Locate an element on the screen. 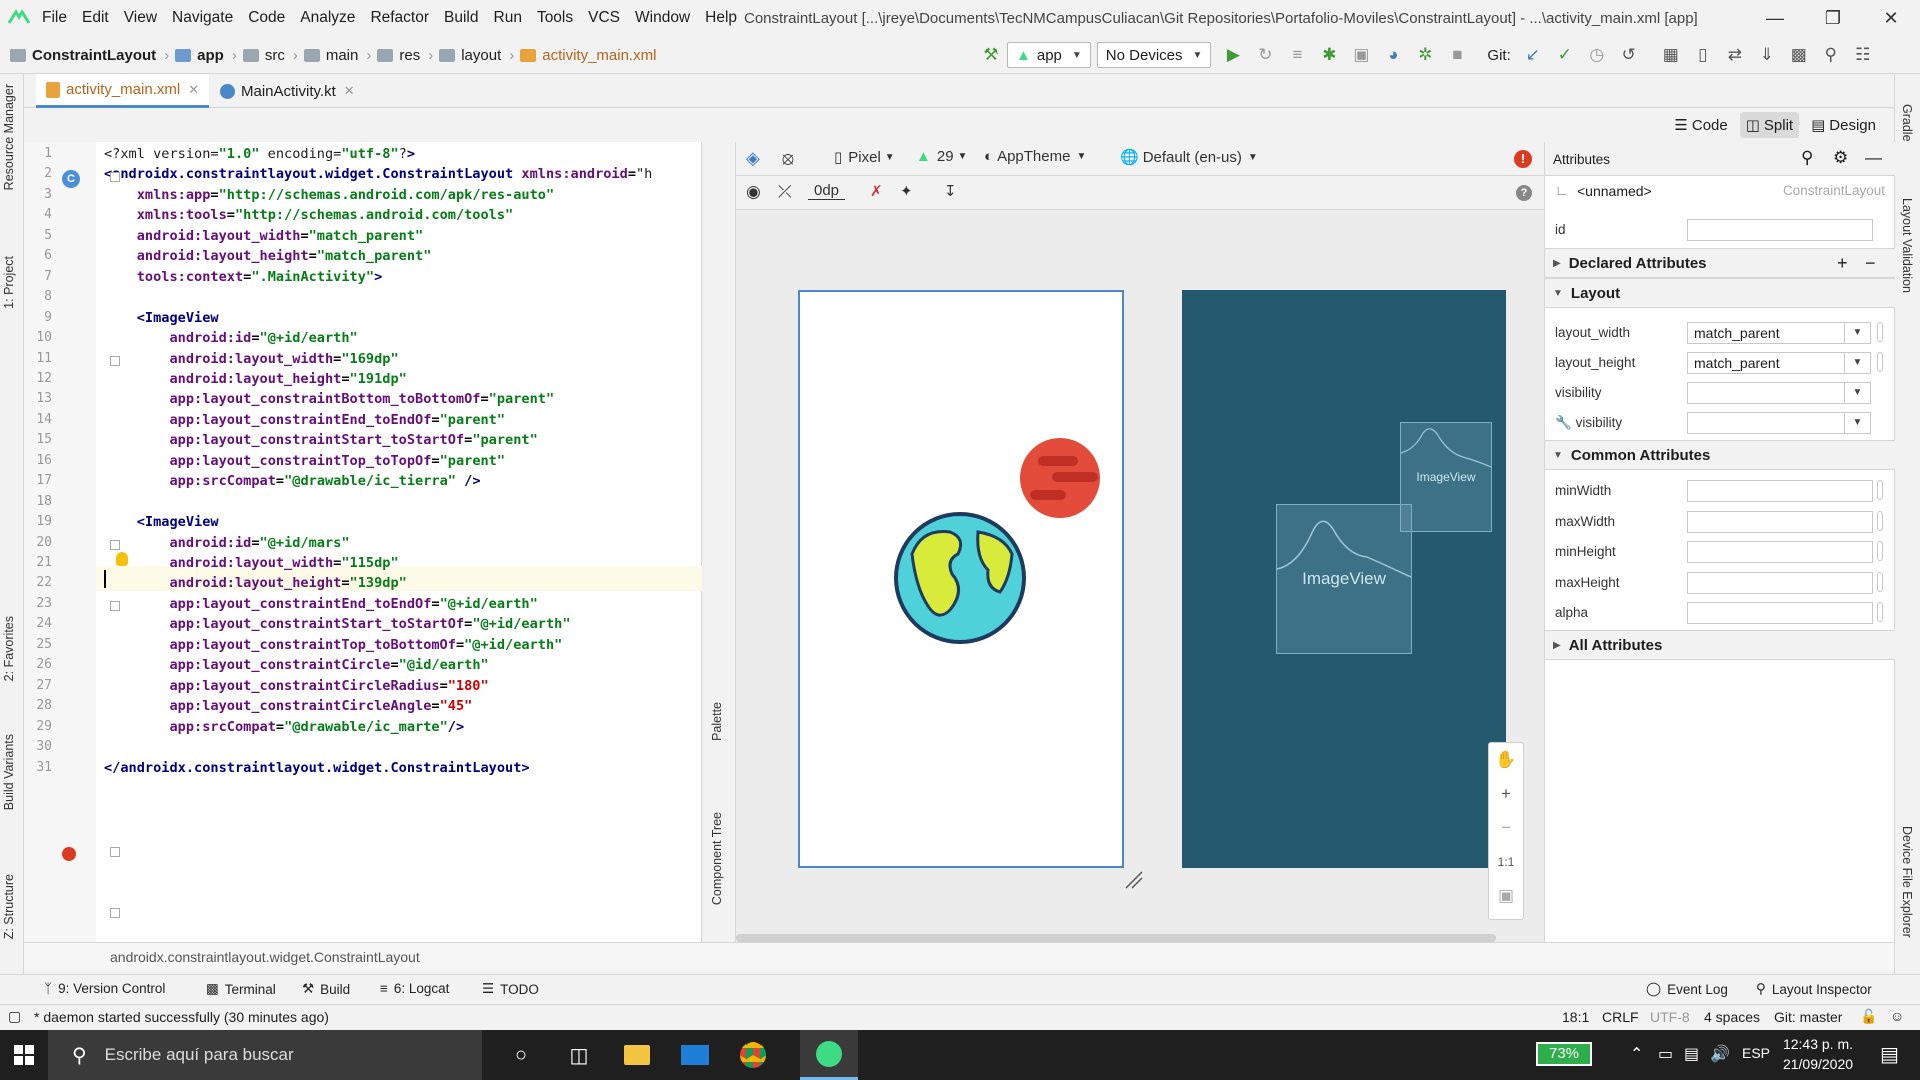 This screenshot has height=1080, width=1920. attr-field-maxheight is located at coordinates (1780, 582).